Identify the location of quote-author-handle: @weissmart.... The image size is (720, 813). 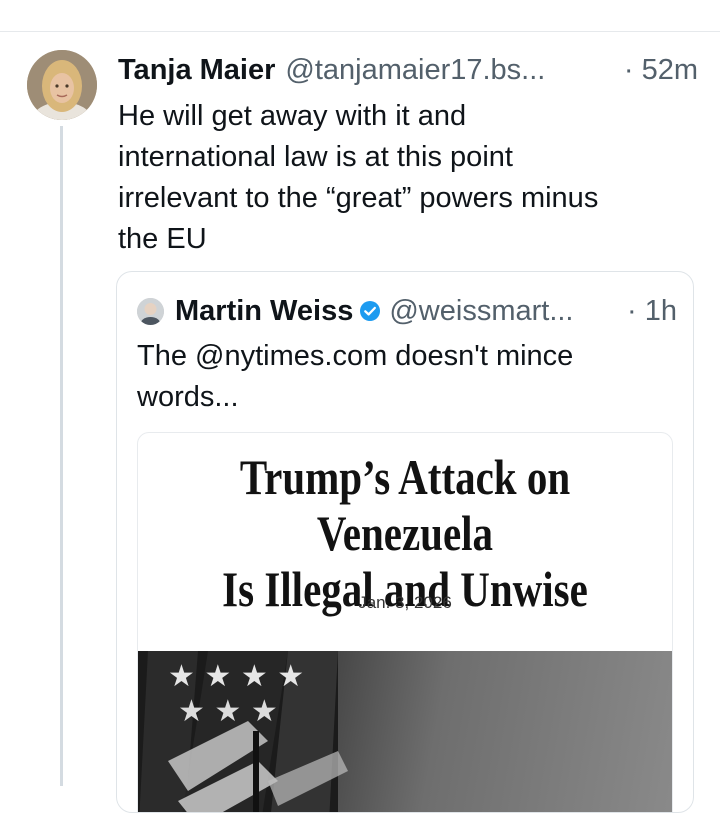
(503, 311).